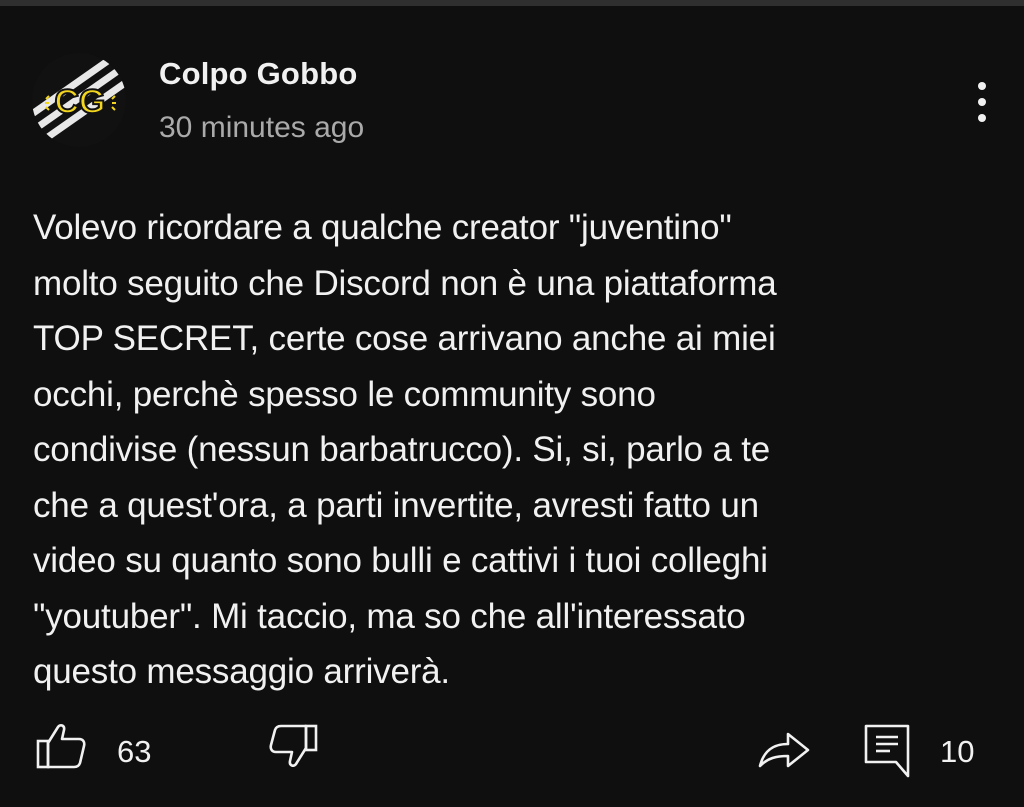  What do you see at coordinates (262, 127) in the screenshot?
I see `post-timestamp: 30 minutes ago` at bounding box center [262, 127].